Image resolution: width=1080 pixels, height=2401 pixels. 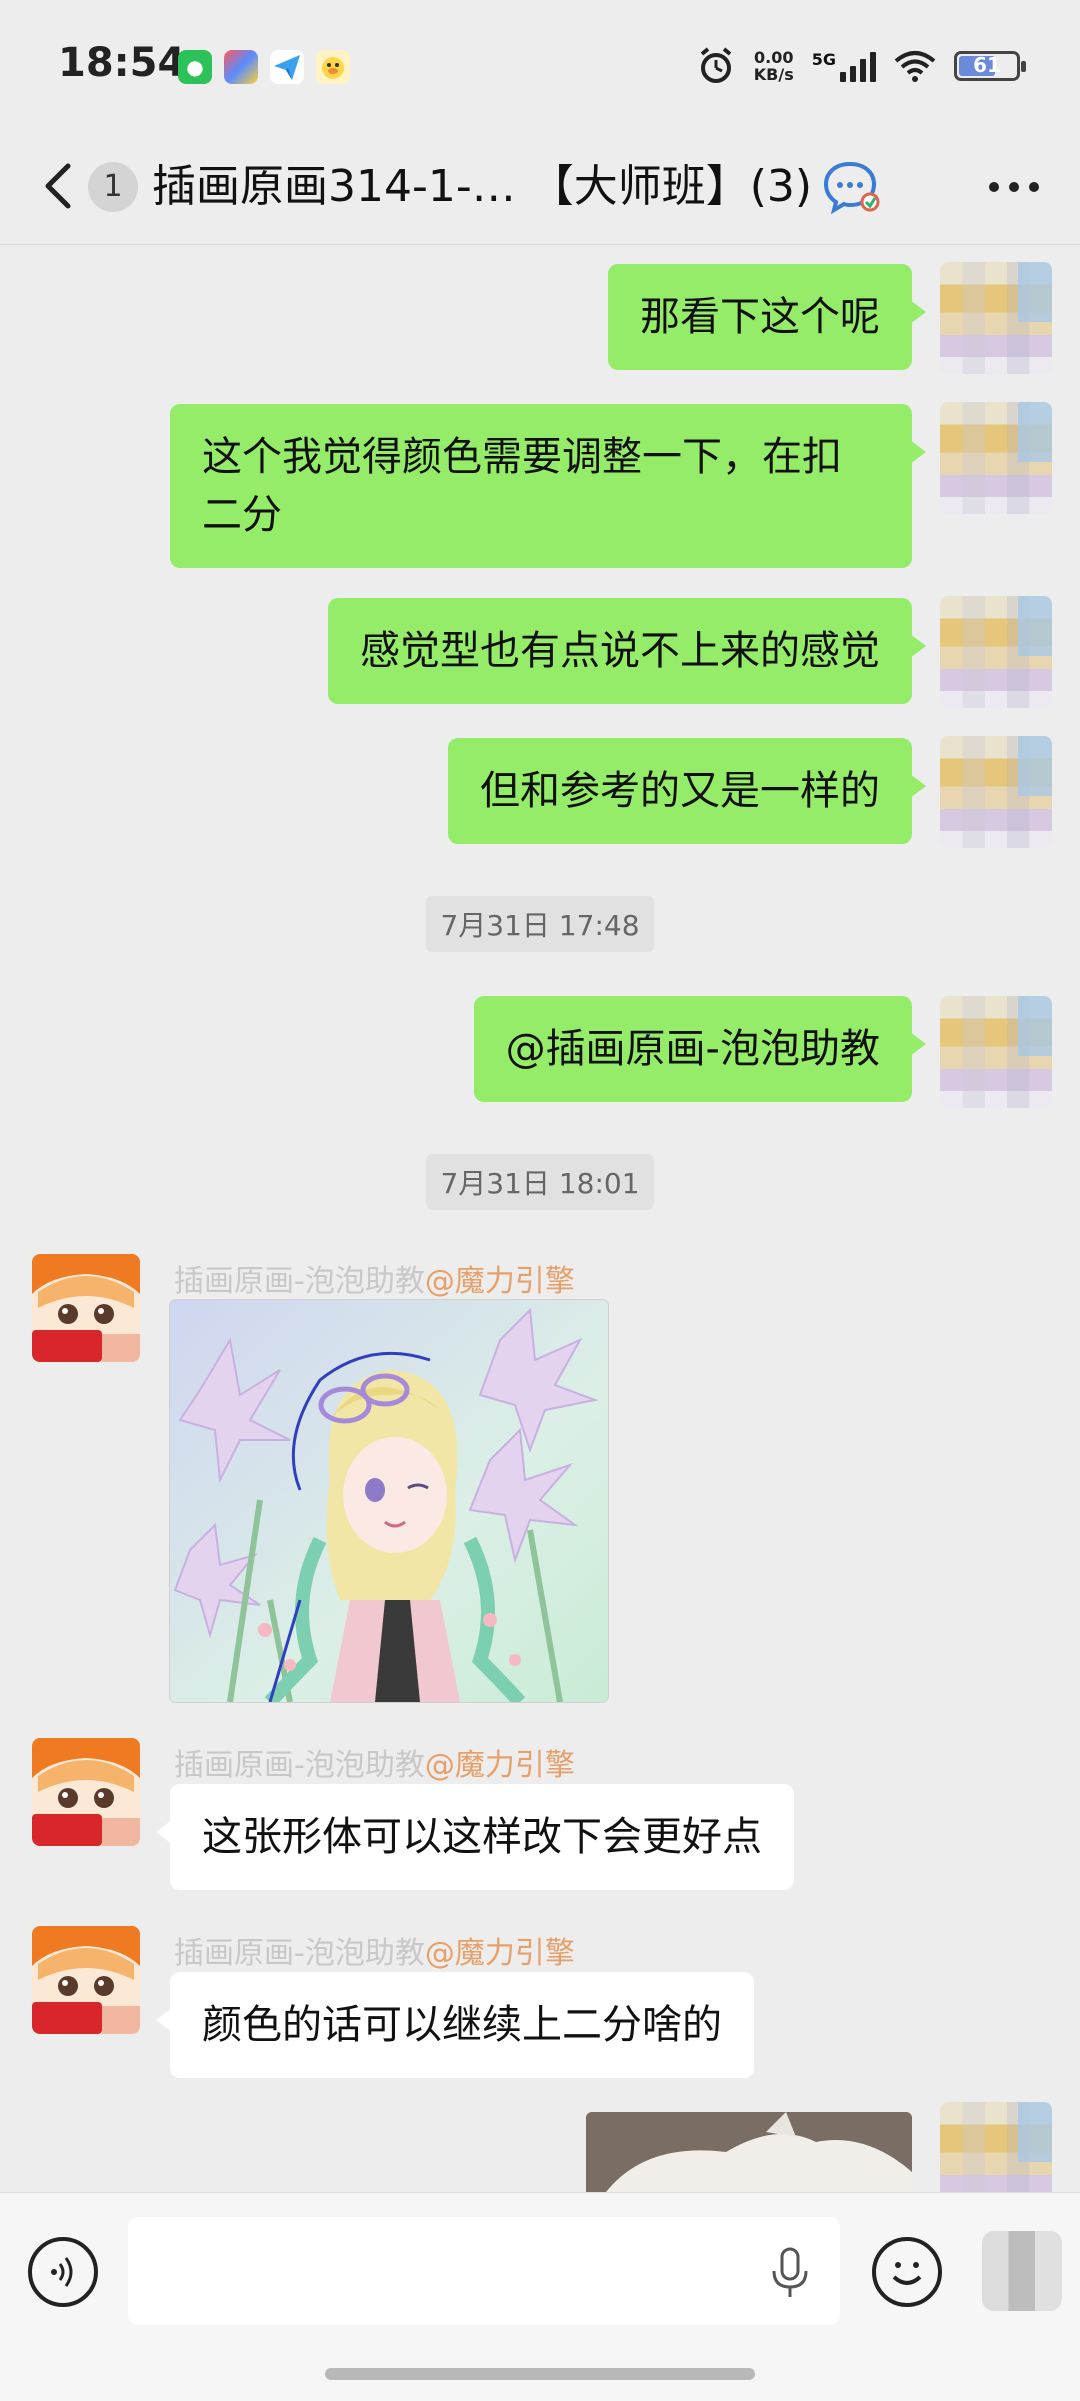 What do you see at coordinates (113, 187) in the screenshot?
I see `unread-count-badge: 1` at bounding box center [113, 187].